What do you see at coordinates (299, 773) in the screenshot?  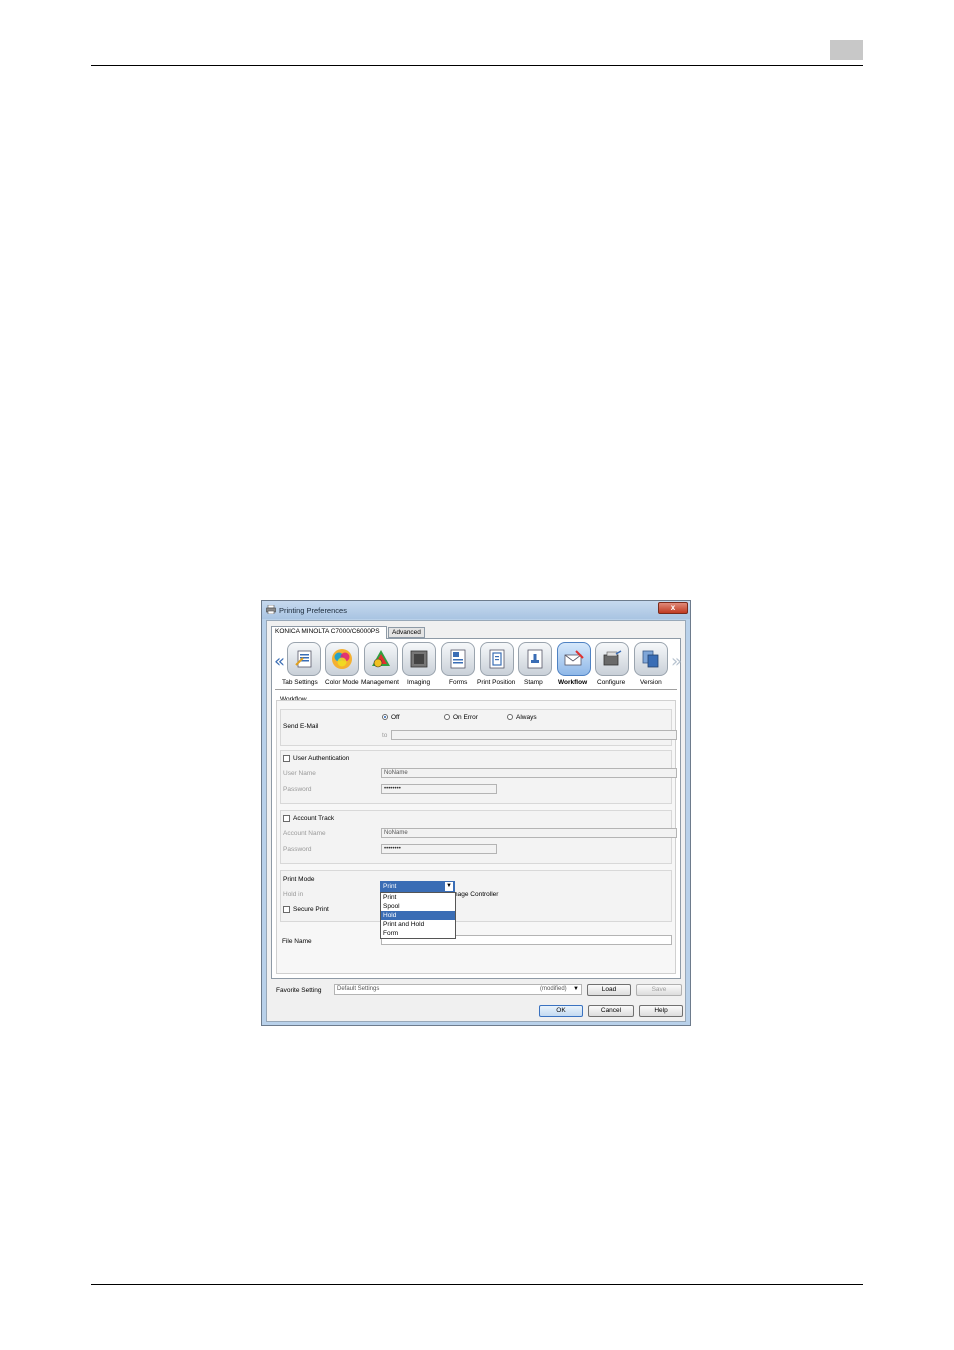 I see `user-name-label: User Name` at bounding box center [299, 773].